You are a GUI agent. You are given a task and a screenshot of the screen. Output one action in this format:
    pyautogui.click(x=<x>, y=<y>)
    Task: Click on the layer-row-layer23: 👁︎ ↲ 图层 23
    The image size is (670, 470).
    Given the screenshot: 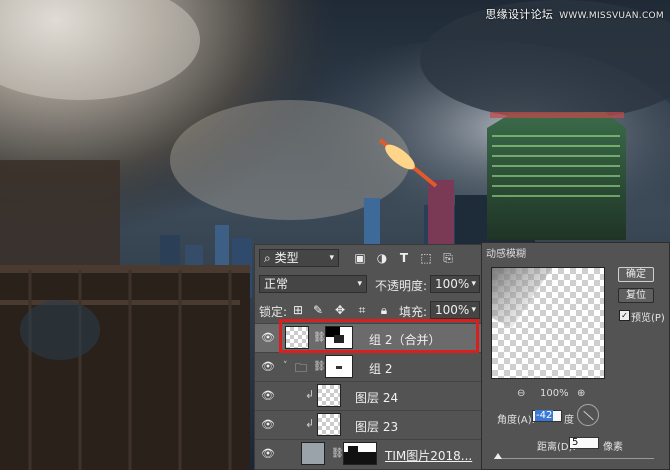 What is the action you would take?
    pyautogui.click(x=370, y=424)
    